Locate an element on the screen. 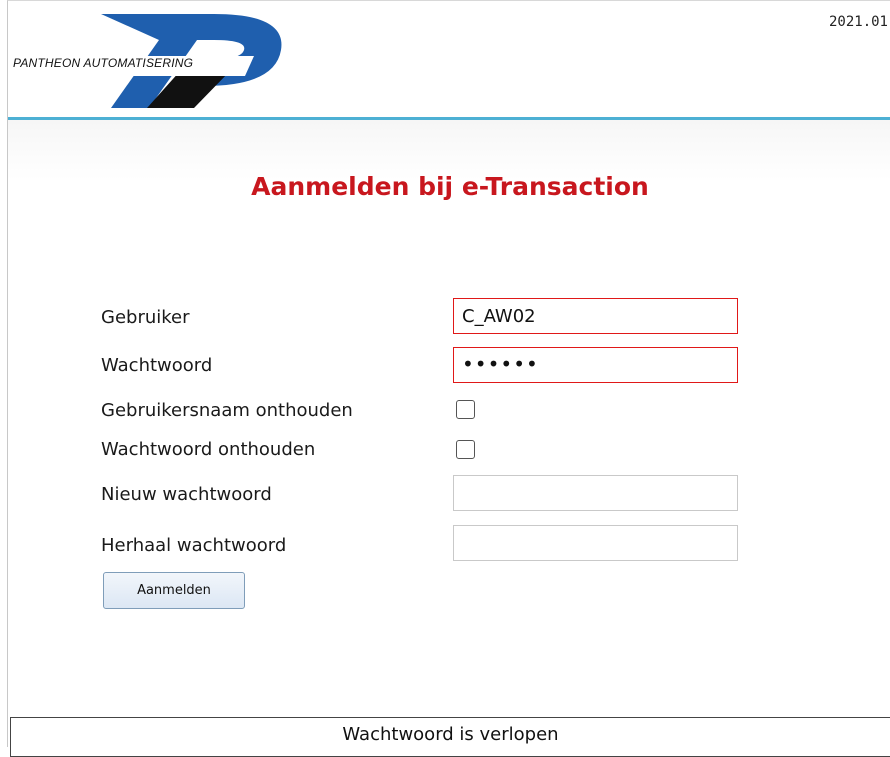 The height and width of the screenshot is (757, 890). logo-text: PANTHEON AUTOMATISERING is located at coordinates (103, 63).